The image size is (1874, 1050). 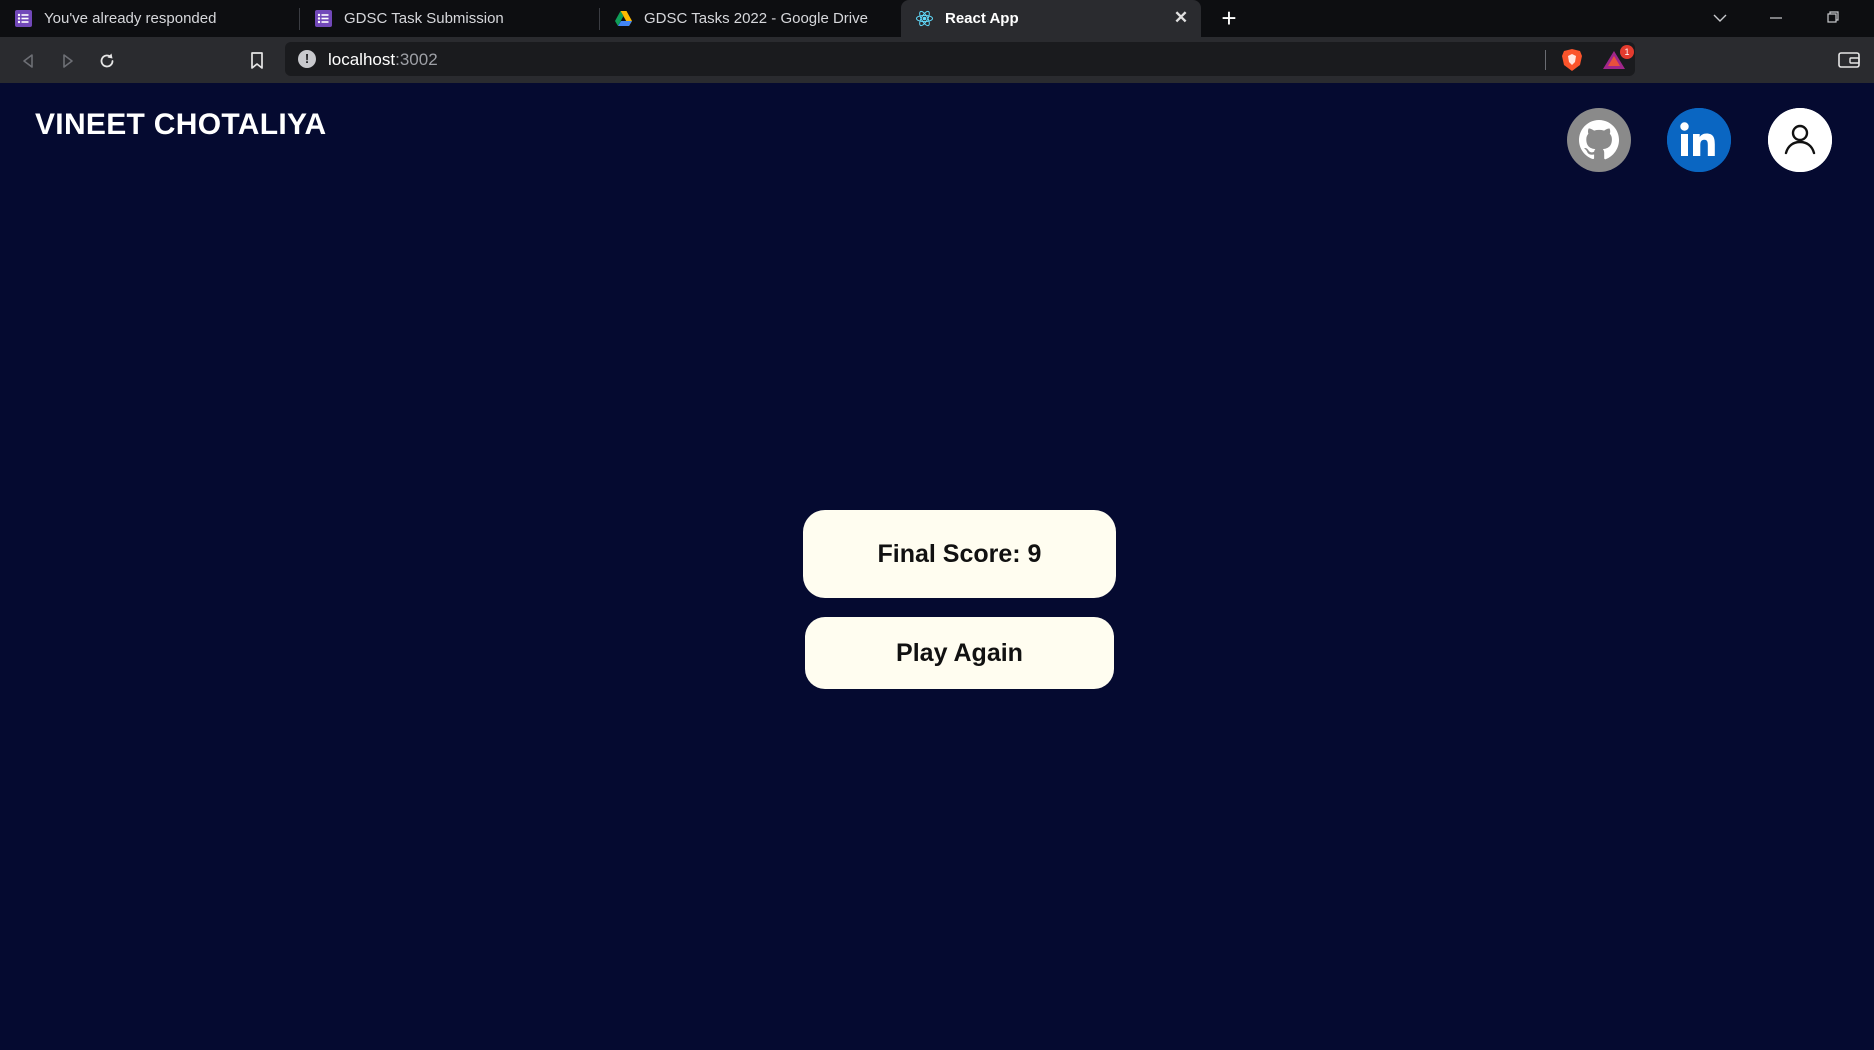 What do you see at coordinates (130, 18) in the screenshot?
I see `tab-title: You've already responded` at bounding box center [130, 18].